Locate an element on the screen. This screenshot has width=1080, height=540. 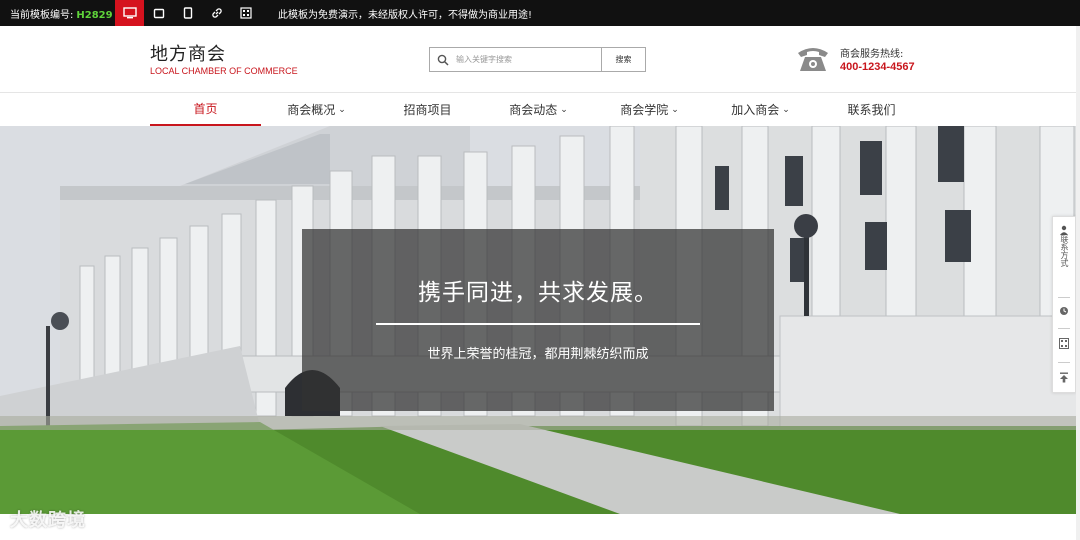
phone-icon is located at coordinates (813, 60).